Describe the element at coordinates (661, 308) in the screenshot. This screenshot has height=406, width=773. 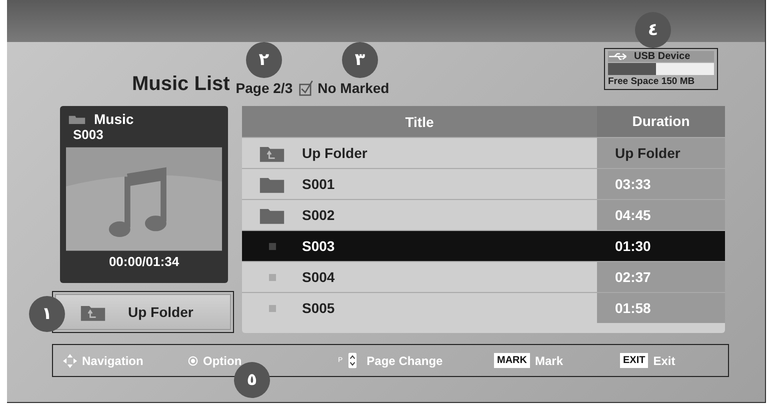
I see `track-duration: 01:58` at that location.